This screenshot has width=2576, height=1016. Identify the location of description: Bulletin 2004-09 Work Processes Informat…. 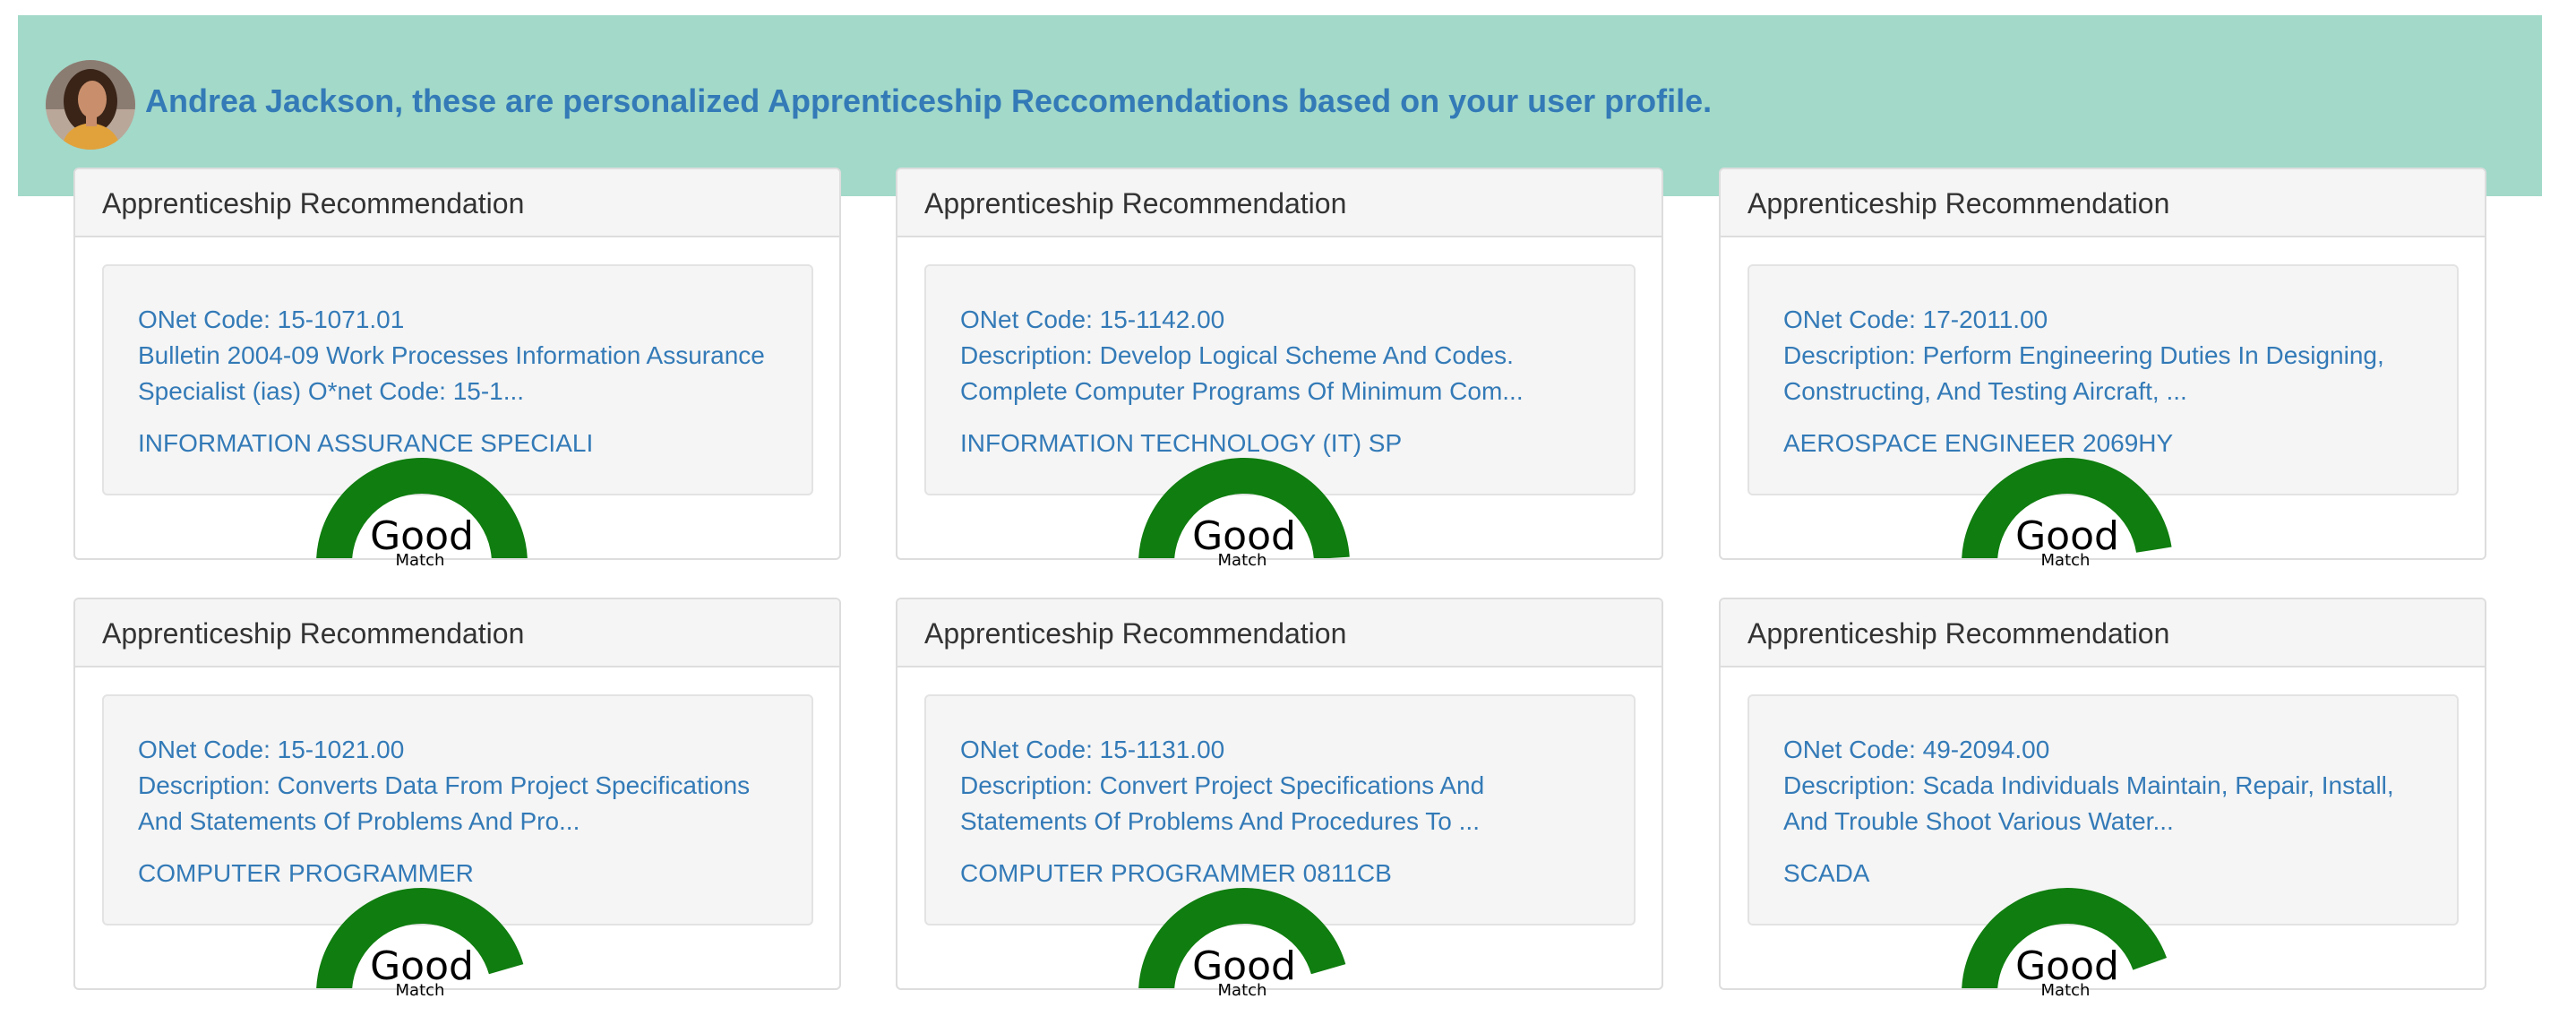
(451, 373).